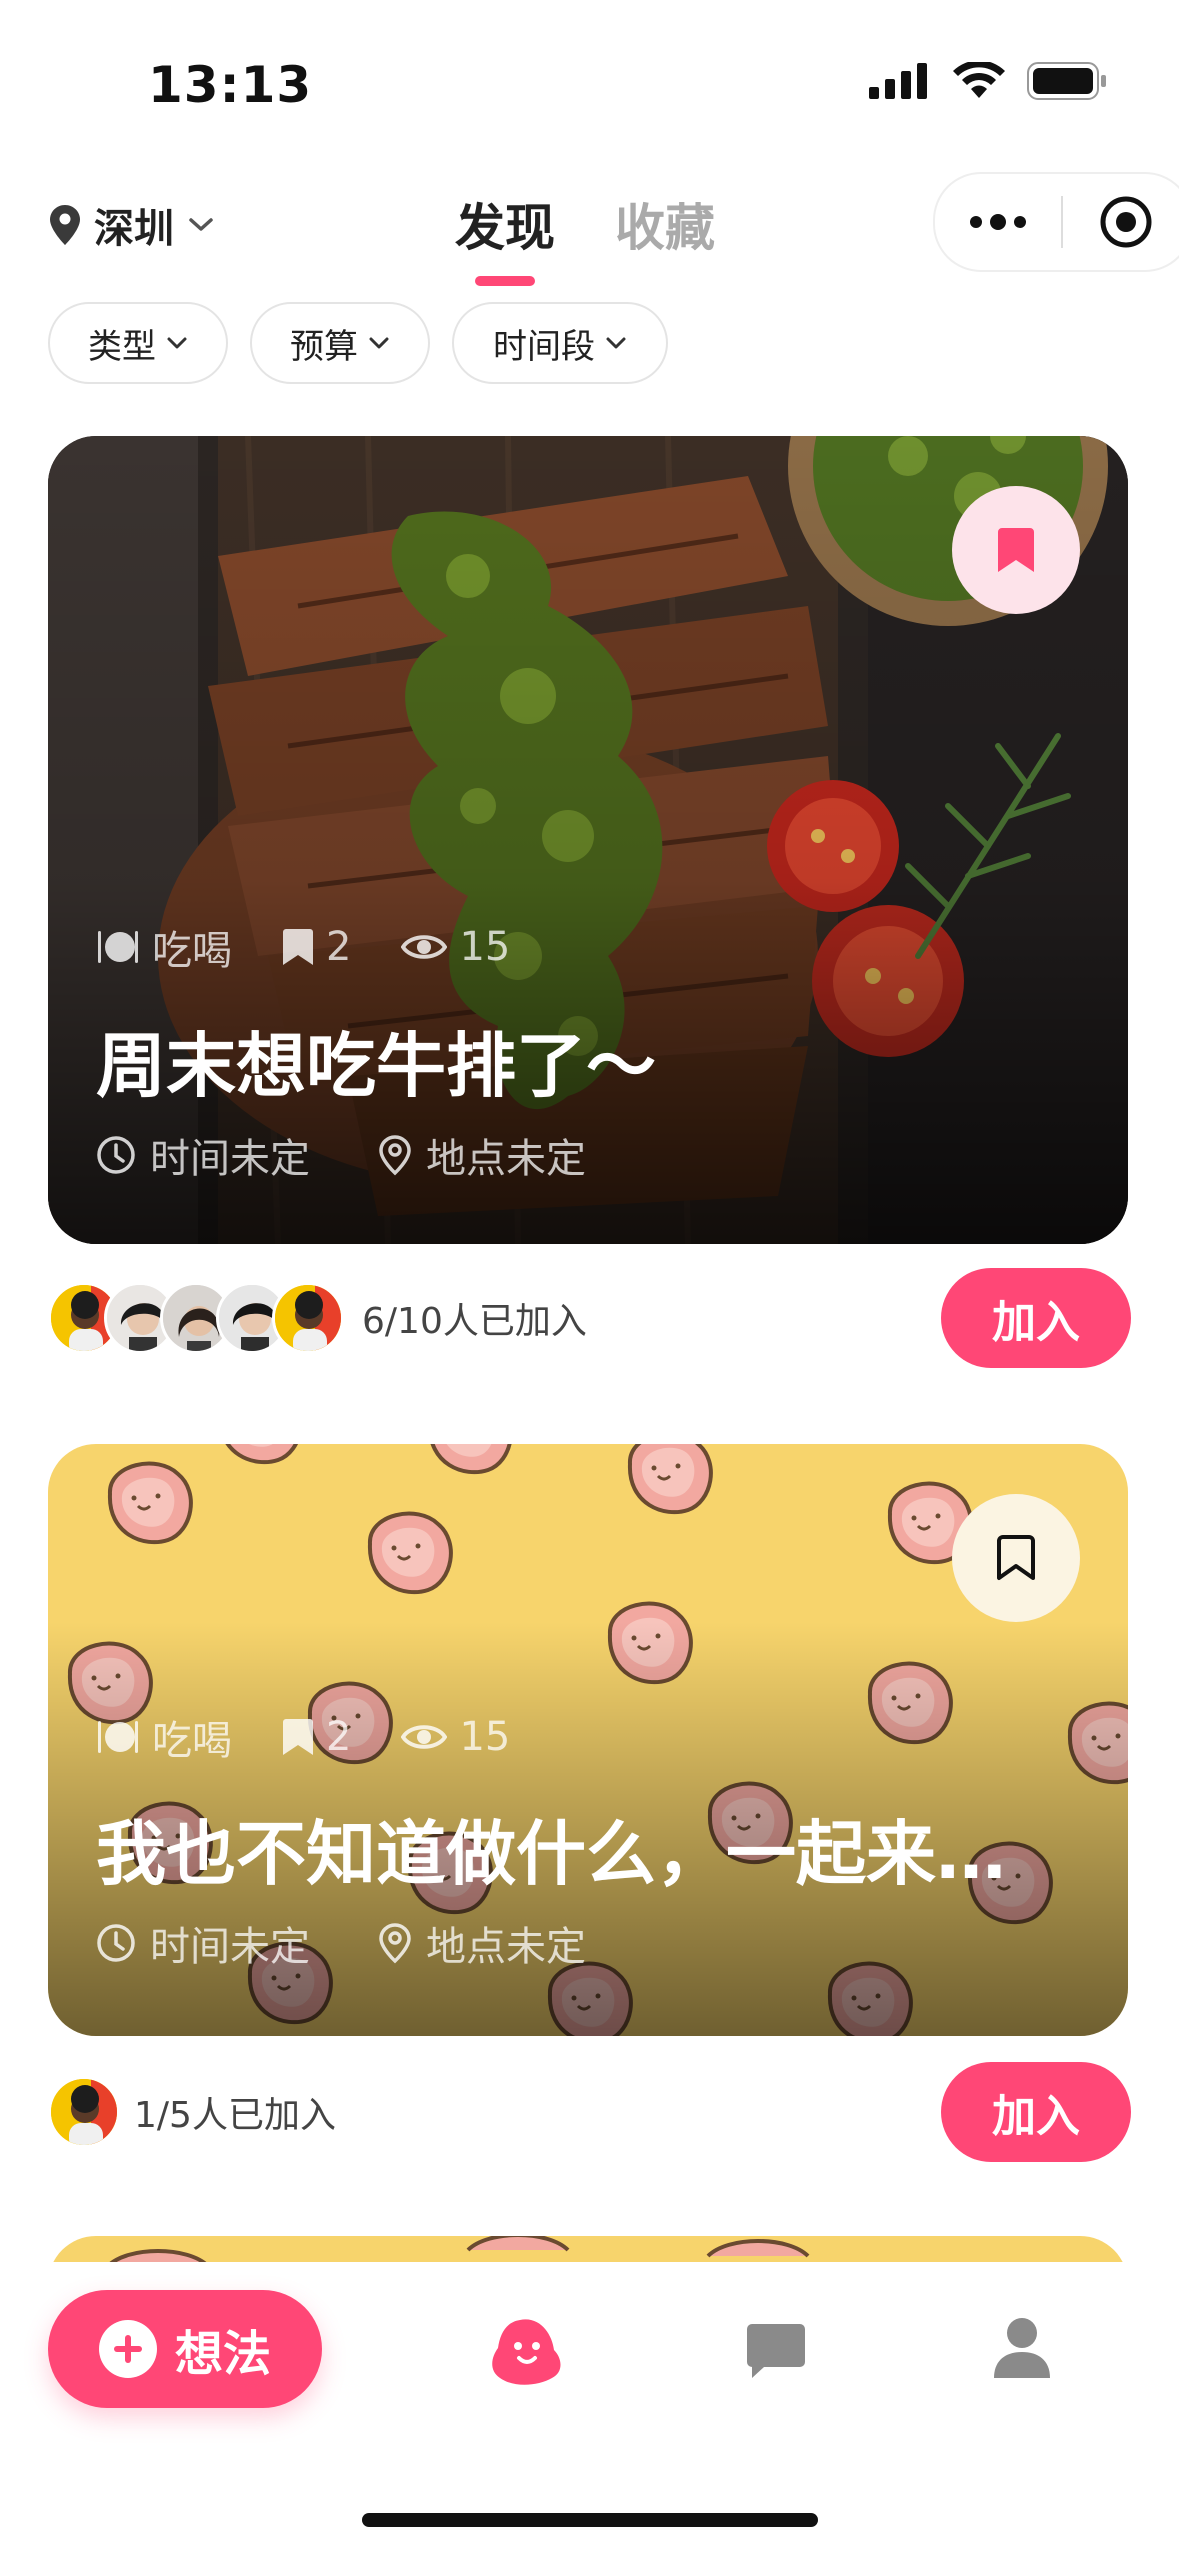 This screenshot has width=1179, height=2556. I want to click on new-idea-button: 想法, so click(185, 2349).